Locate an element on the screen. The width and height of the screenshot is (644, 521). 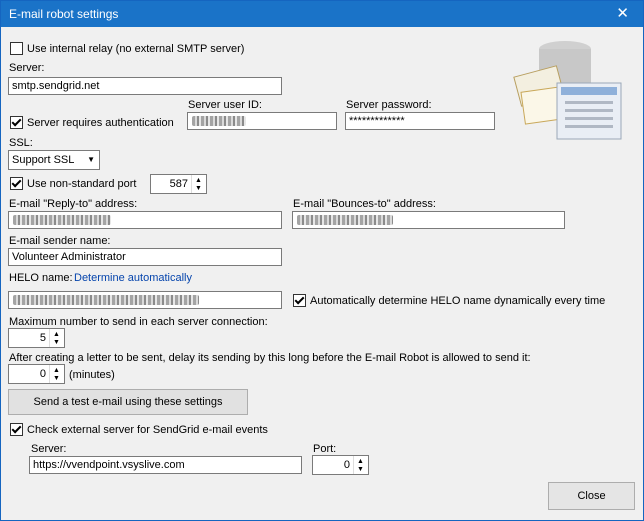
max-send-value: 5 is located at coordinates (42, 338).